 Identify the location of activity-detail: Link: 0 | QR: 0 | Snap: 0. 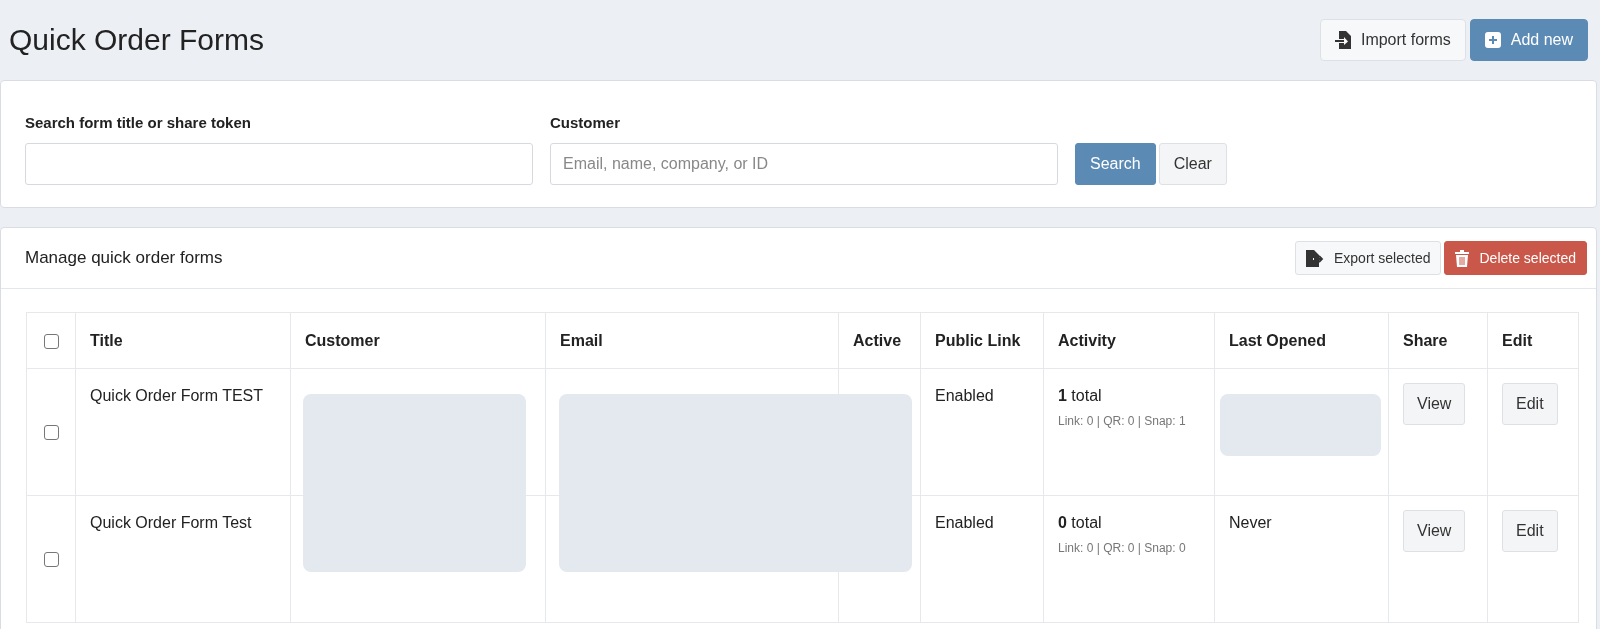
(1122, 548).